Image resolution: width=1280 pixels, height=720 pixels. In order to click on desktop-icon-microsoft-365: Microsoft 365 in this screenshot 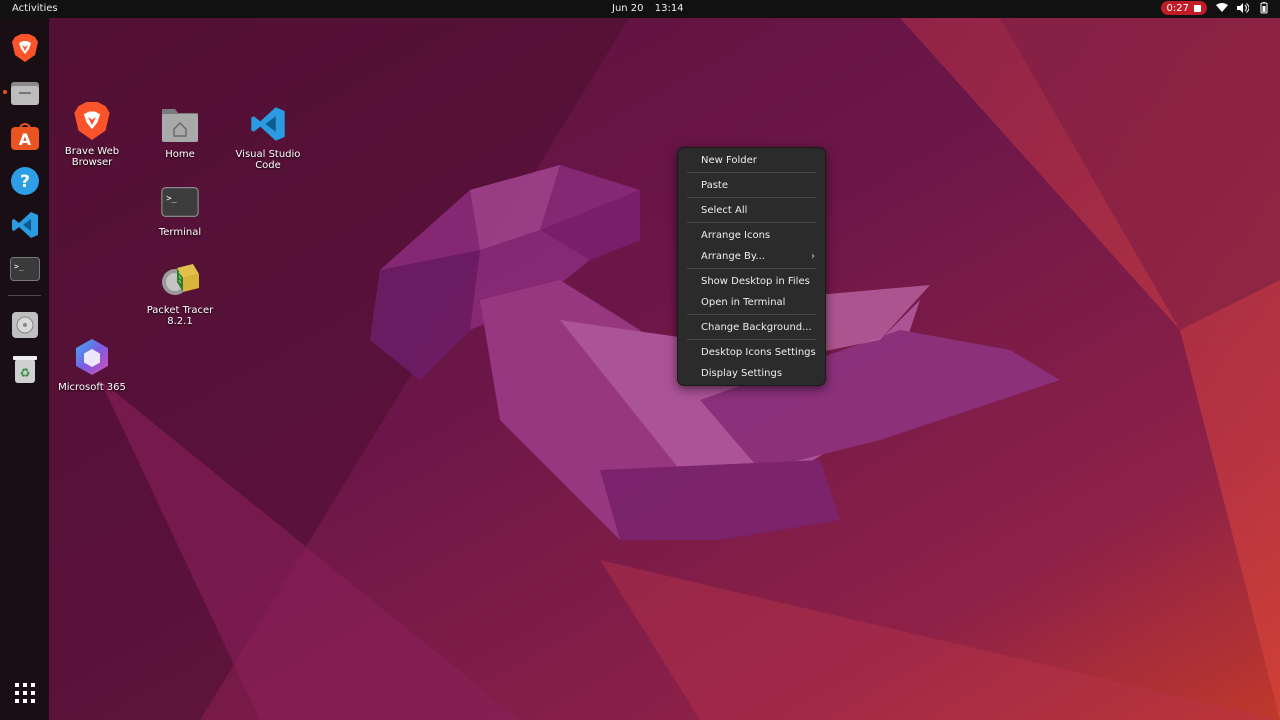, I will do `click(92, 364)`.